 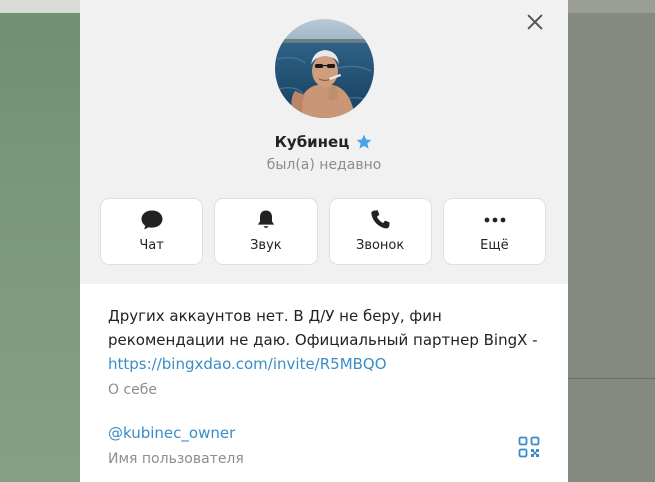 I want to click on about-link: https://bingxdao.com/invite/R5MBQO, so click(x=247, y=364).